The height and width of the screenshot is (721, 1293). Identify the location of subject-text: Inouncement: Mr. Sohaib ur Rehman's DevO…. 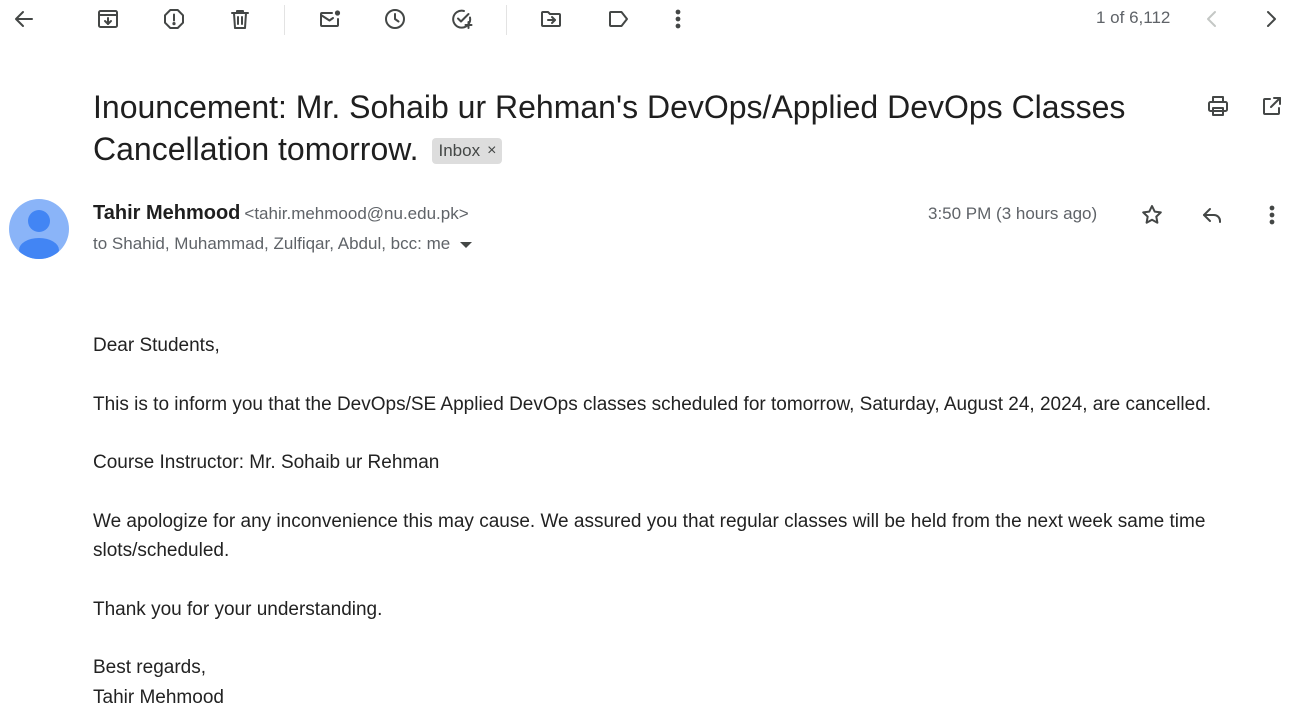
(609, 128).